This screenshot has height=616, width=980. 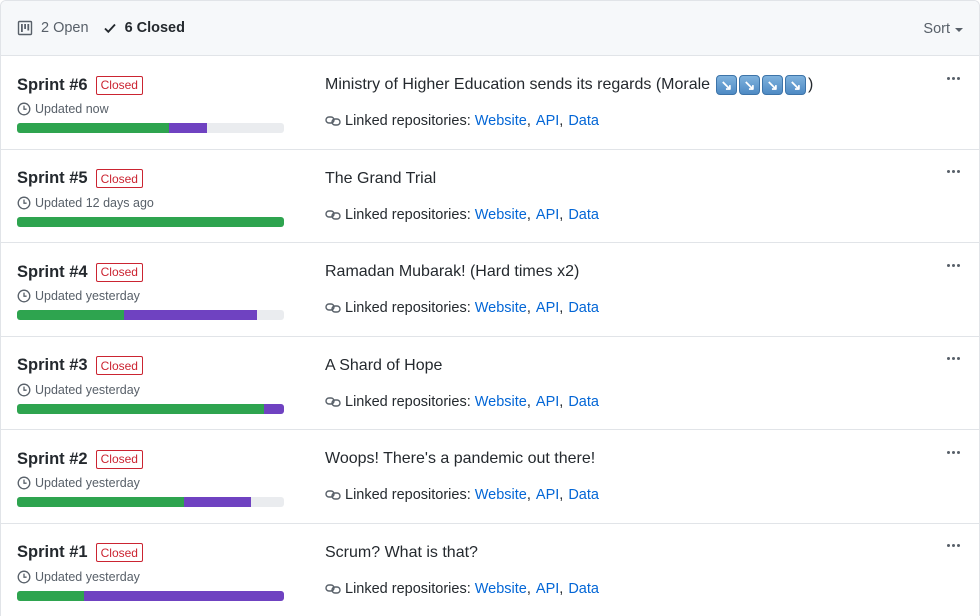 I want to click on morale-emojis: ↘ ↘ ↘ ↘, so click(x=762, y=85).